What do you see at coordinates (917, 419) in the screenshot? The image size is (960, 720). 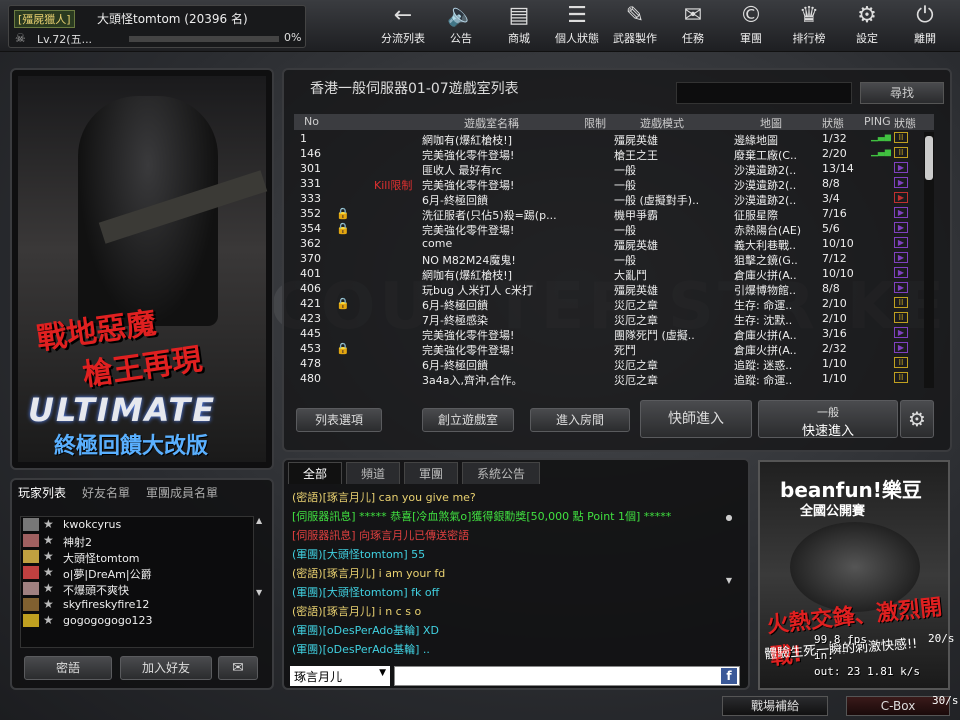 I see `quick-settings-gear-icon: ⚙` at bounding box center [917, 419].